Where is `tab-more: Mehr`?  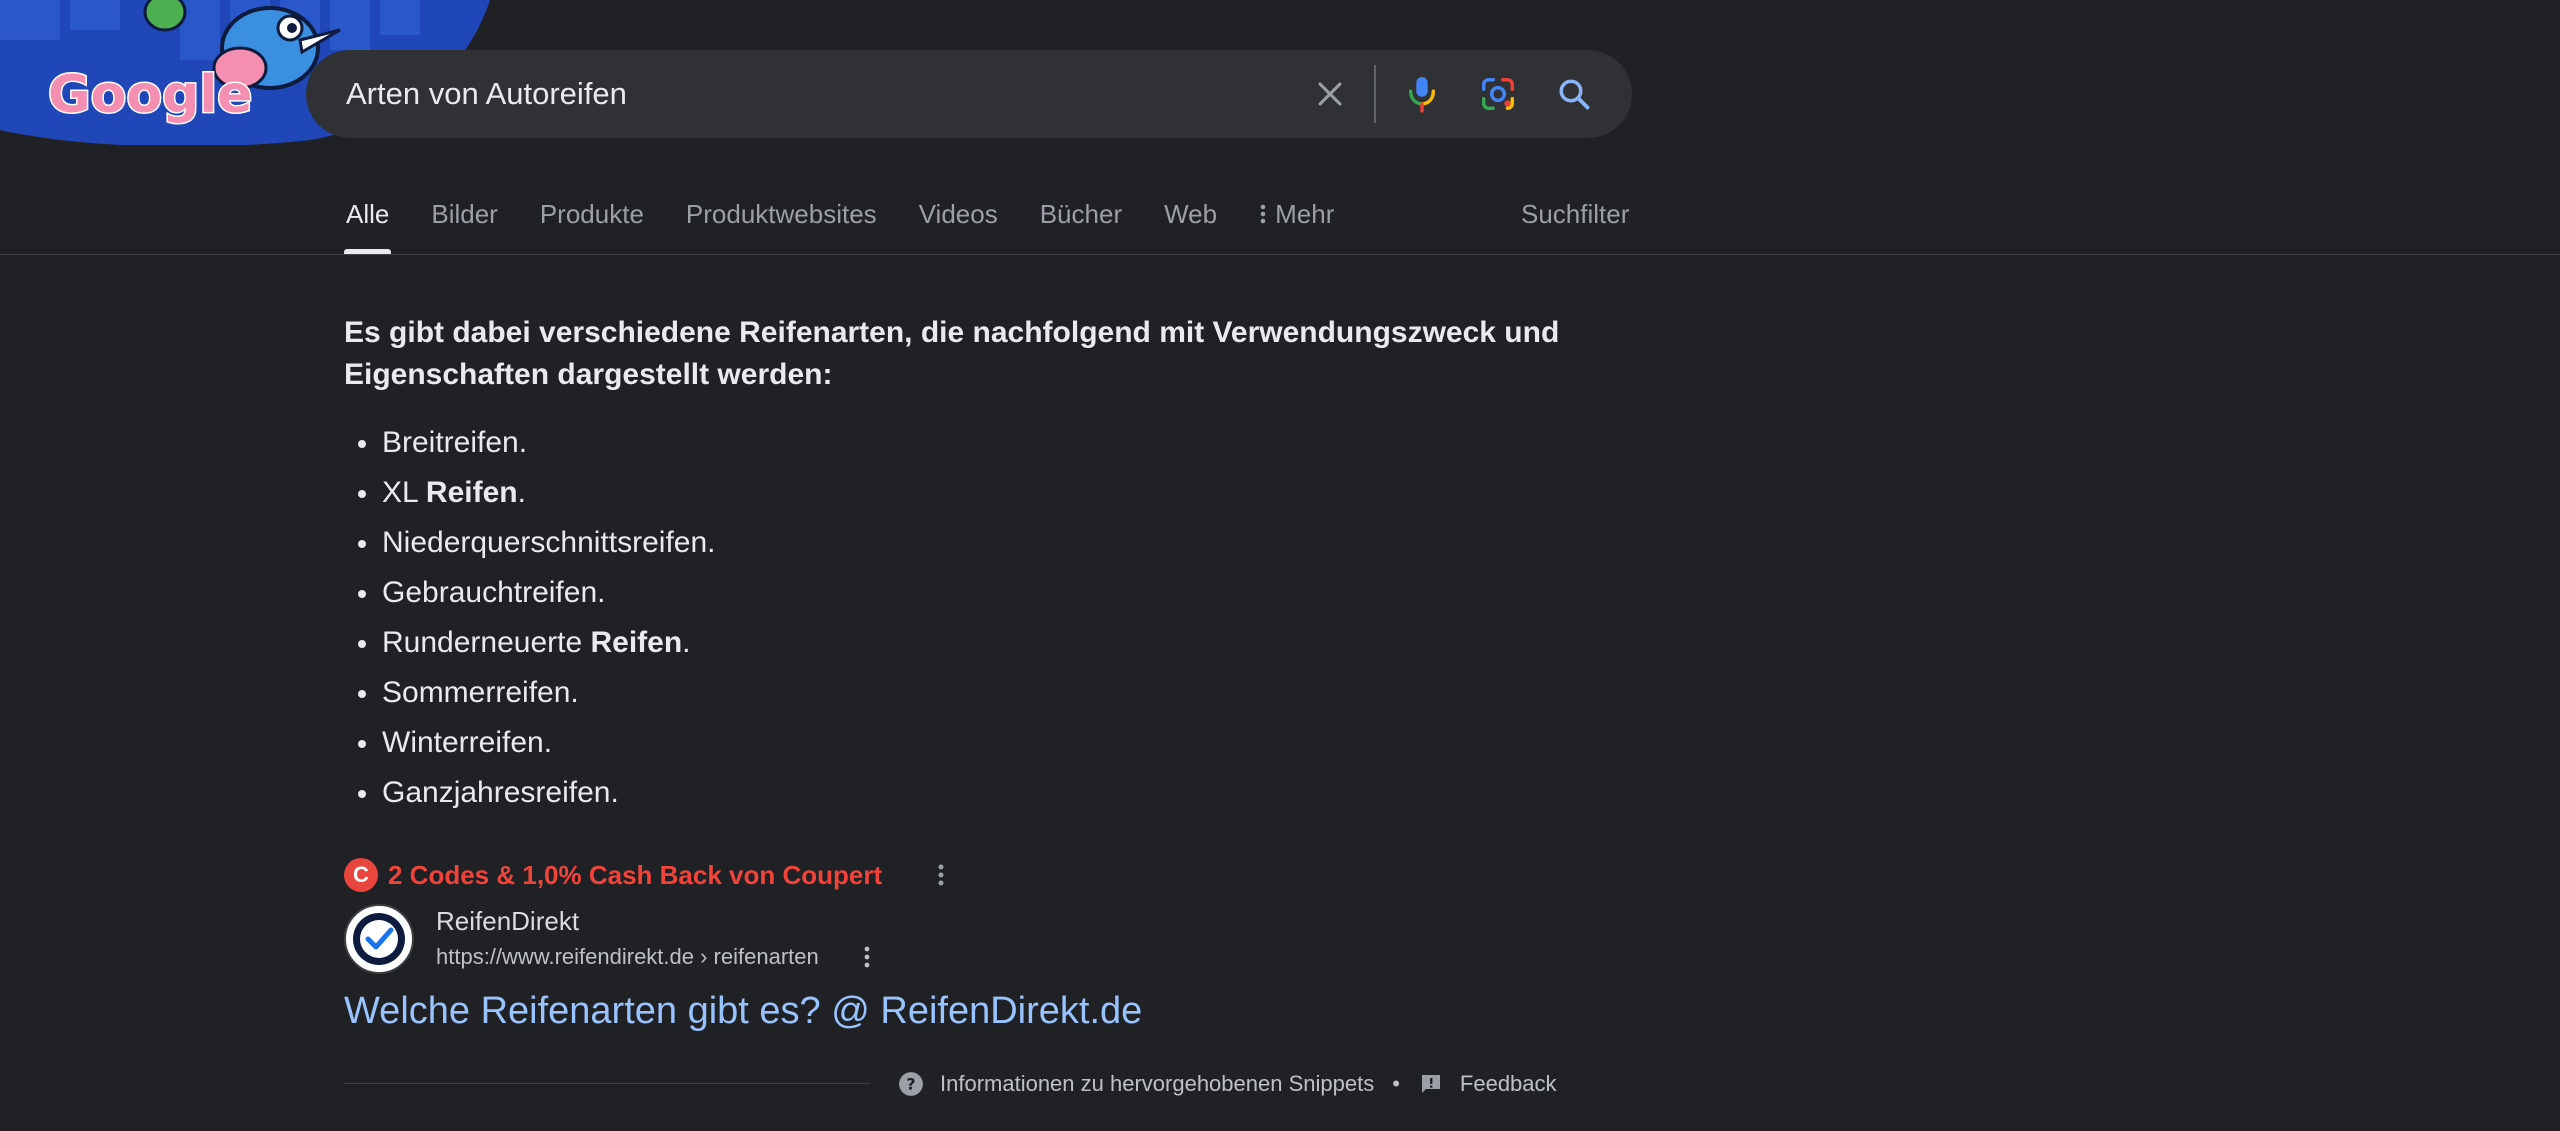
tab-more: Mehr is located at coordinates (1296, 221).